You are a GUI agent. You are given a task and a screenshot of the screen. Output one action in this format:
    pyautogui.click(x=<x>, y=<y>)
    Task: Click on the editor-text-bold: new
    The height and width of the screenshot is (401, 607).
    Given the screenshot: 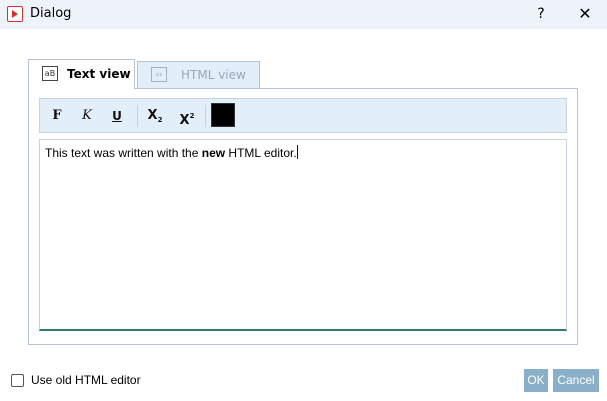 What is the action you would take?
    pyautogui.click(x=213, y=153)
    